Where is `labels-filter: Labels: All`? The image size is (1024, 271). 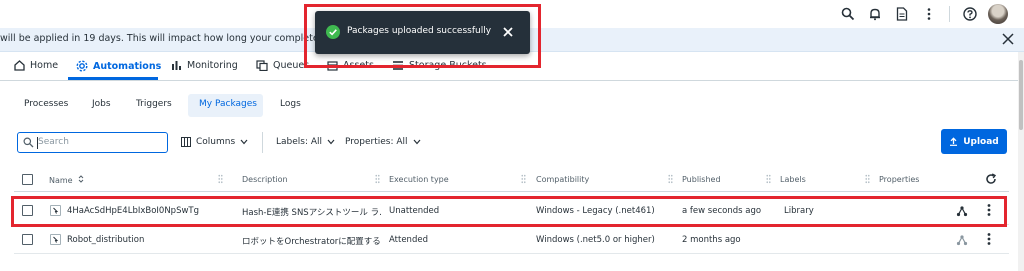
labels-filter: Labels: All is located at coordinates (305, 142).